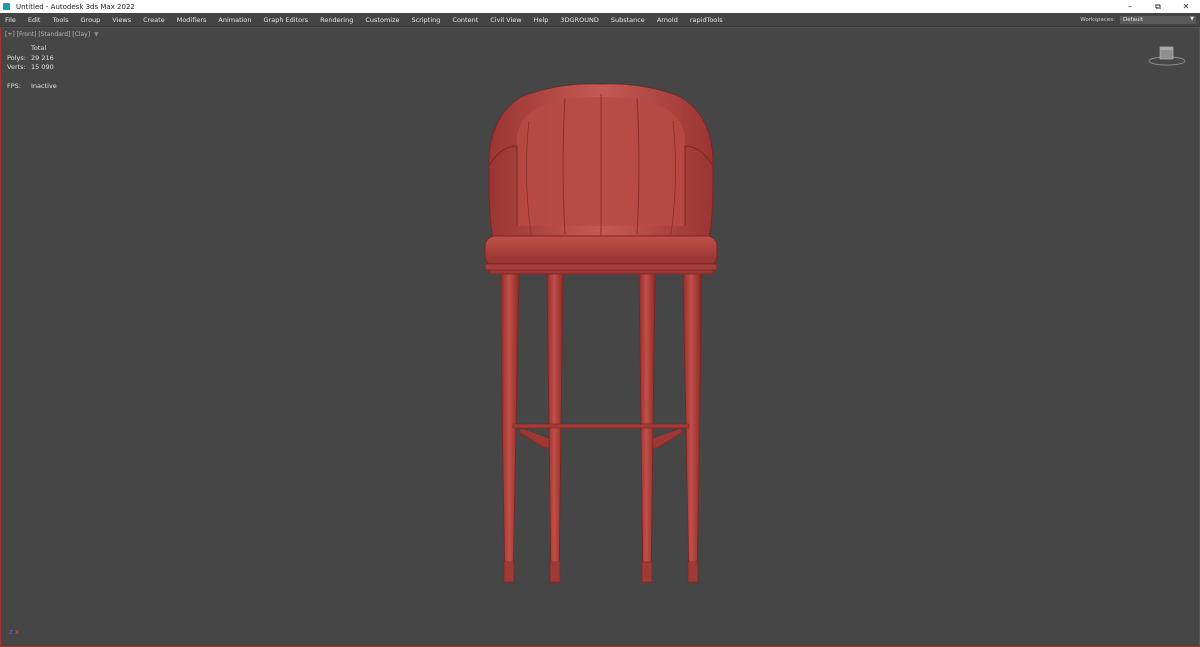 Image resolution: width=1200 pixels, height=647 pixels. Describe the element at coordinates (154, 20) in the screenshot. I see `menu-create: Create` at that location.